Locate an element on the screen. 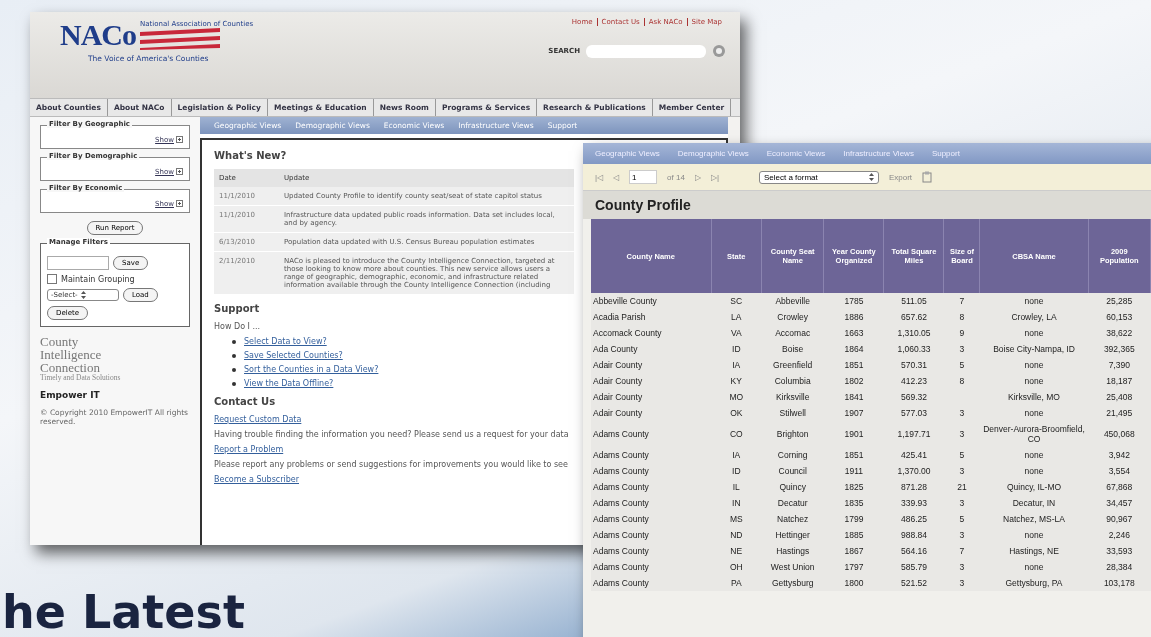  table-cell: 103,178 is located at coordinates (1119, 583).